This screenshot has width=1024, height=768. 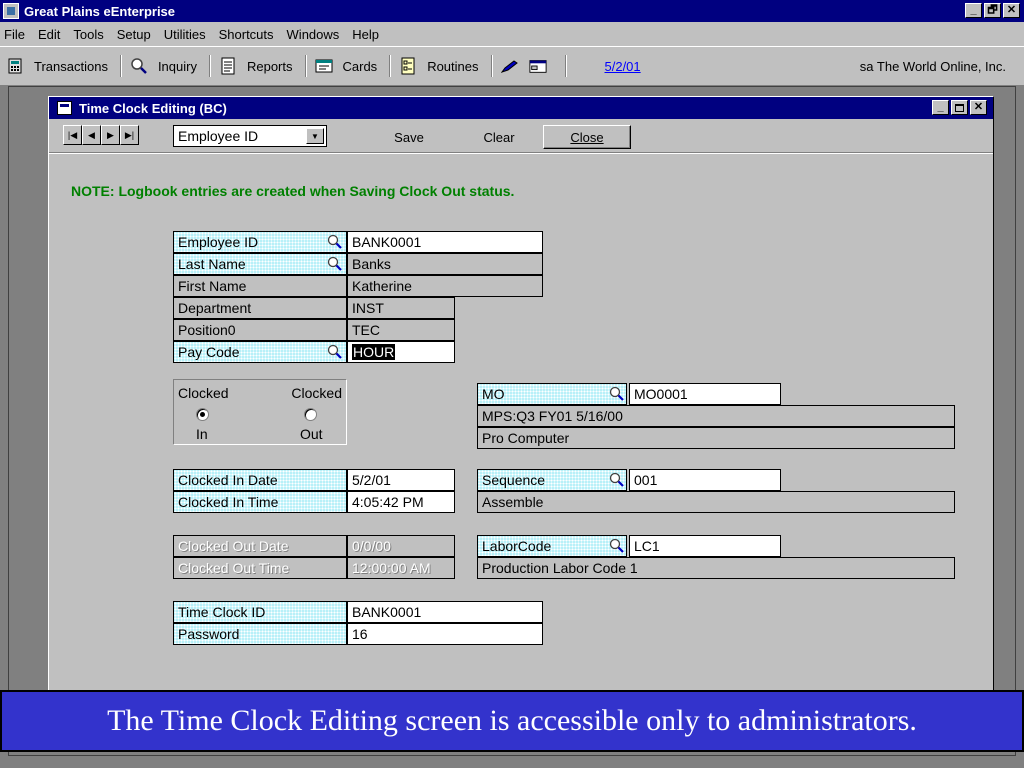 What do you see at coordinates (401, 330) in the screenshot?
I see `position-field: TEC` at bounding box center [401, 330].